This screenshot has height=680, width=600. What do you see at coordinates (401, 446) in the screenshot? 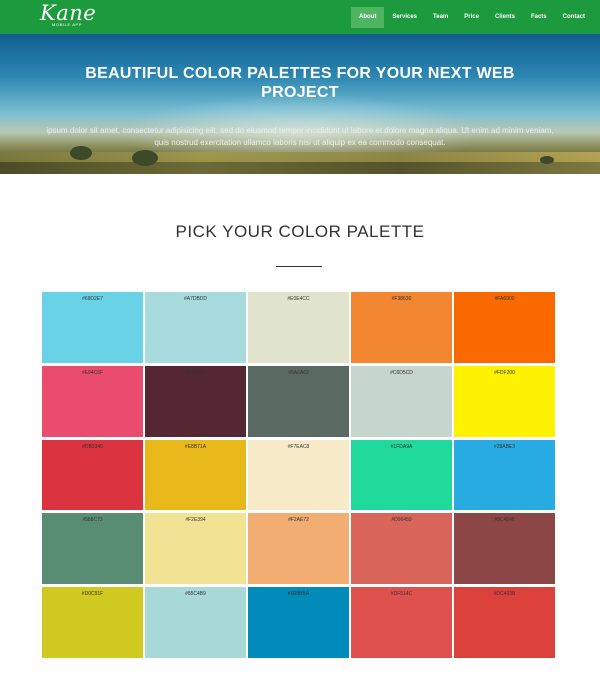
I see `color-swatch-label: #1FDA9A` at bounding box center [401, 446].